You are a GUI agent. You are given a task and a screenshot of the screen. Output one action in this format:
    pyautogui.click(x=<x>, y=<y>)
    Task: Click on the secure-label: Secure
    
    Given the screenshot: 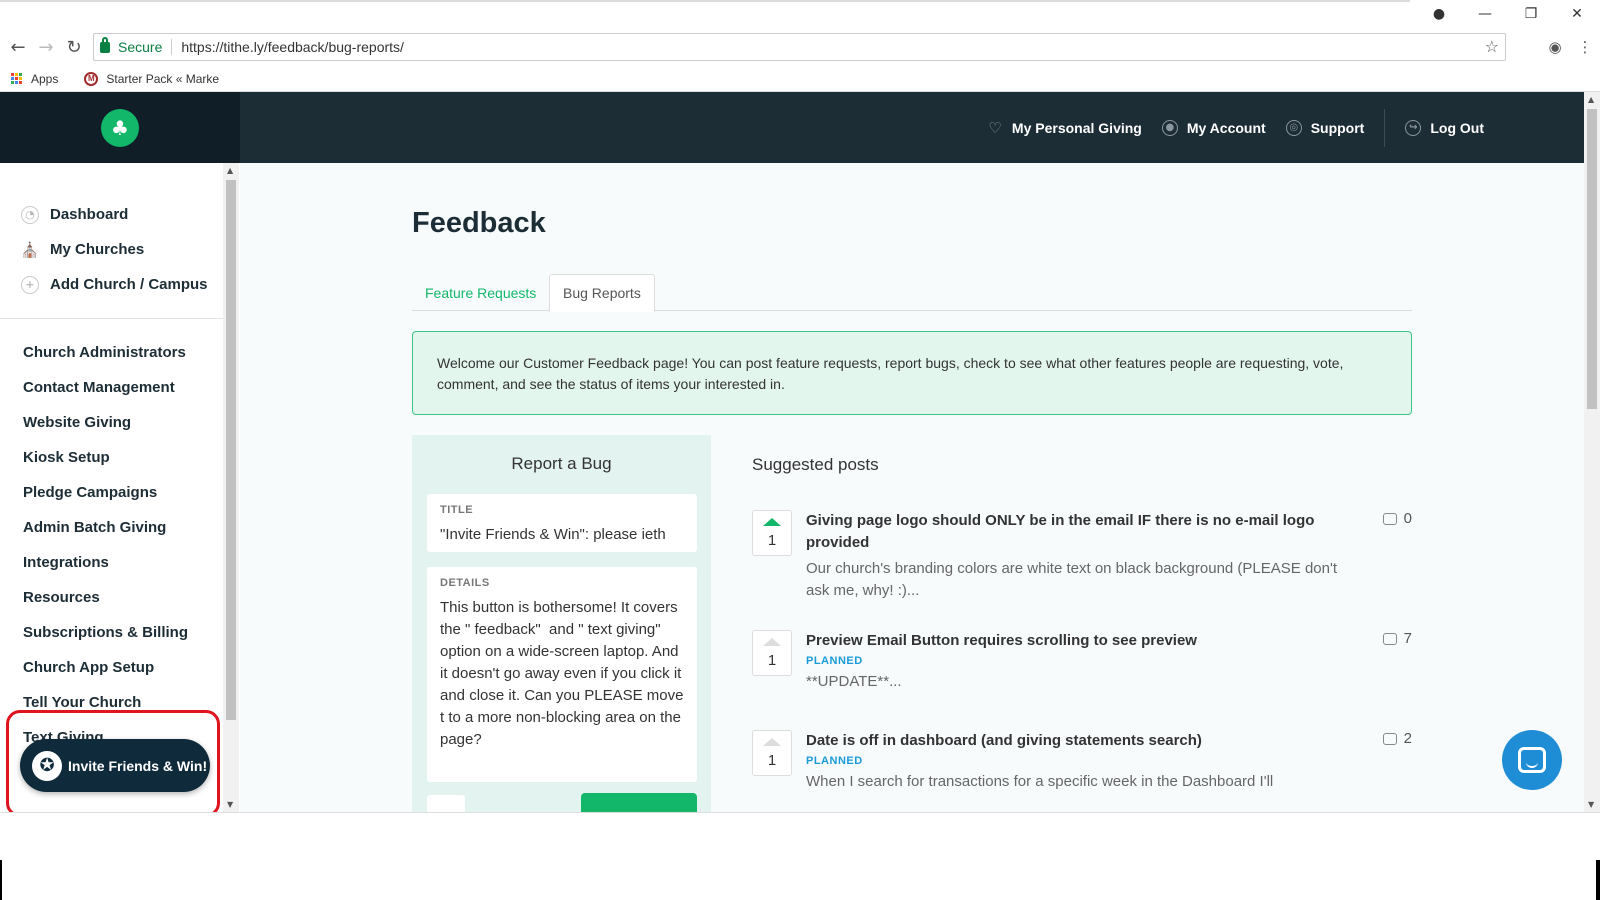 What is the action you would take?
    pyautogui.click(x=140, y=47)
    